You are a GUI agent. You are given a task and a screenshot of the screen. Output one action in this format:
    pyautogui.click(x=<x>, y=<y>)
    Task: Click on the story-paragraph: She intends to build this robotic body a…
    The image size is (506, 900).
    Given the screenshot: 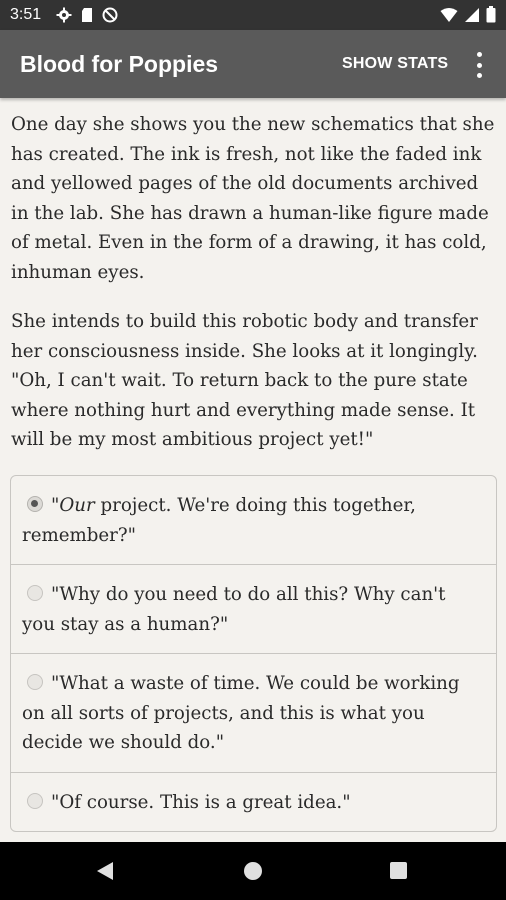 What is the action you would take?
    pyautogui.click(x=244, y=380)
    